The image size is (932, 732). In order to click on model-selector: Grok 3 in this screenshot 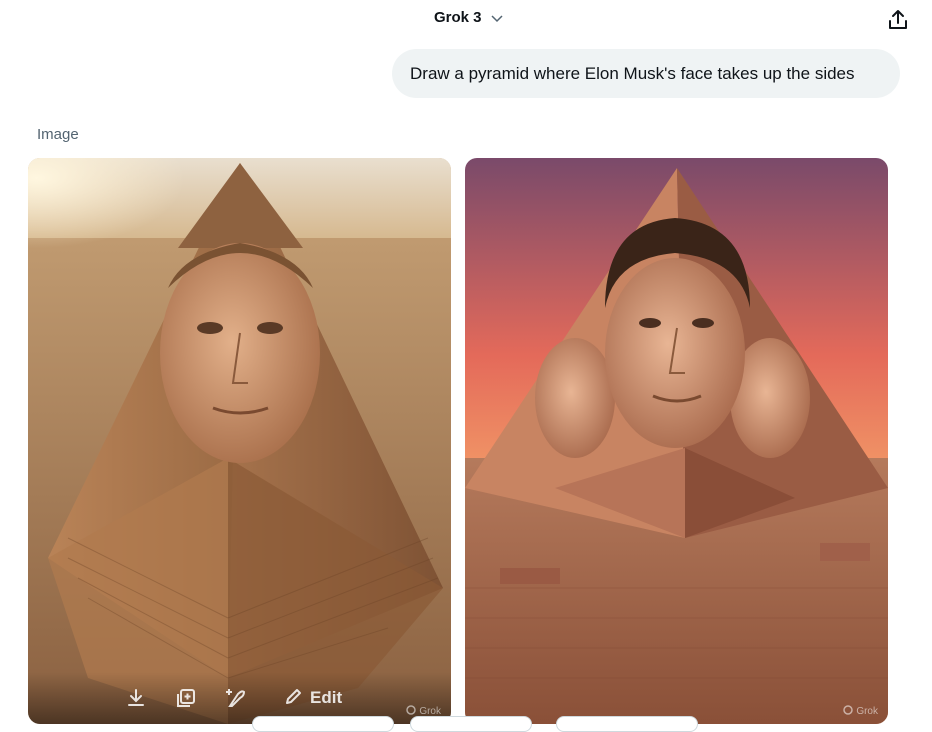, I will do `click(469, 17)`.